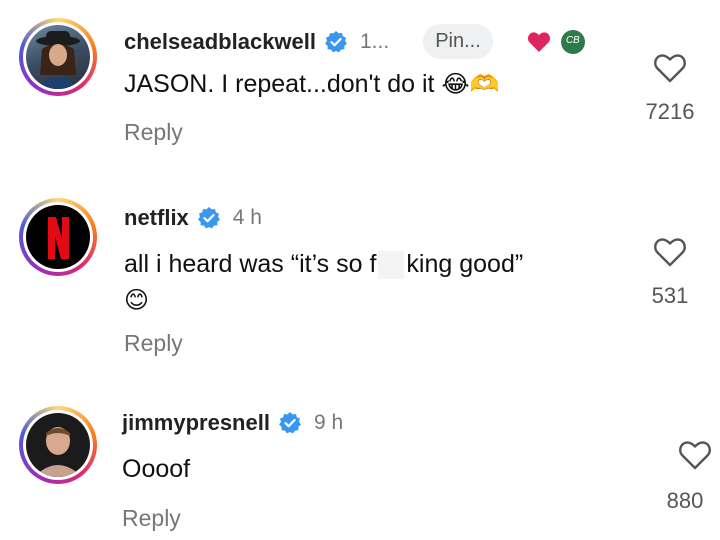  I want to click on comment-time: 9 h, so click(328, 422).